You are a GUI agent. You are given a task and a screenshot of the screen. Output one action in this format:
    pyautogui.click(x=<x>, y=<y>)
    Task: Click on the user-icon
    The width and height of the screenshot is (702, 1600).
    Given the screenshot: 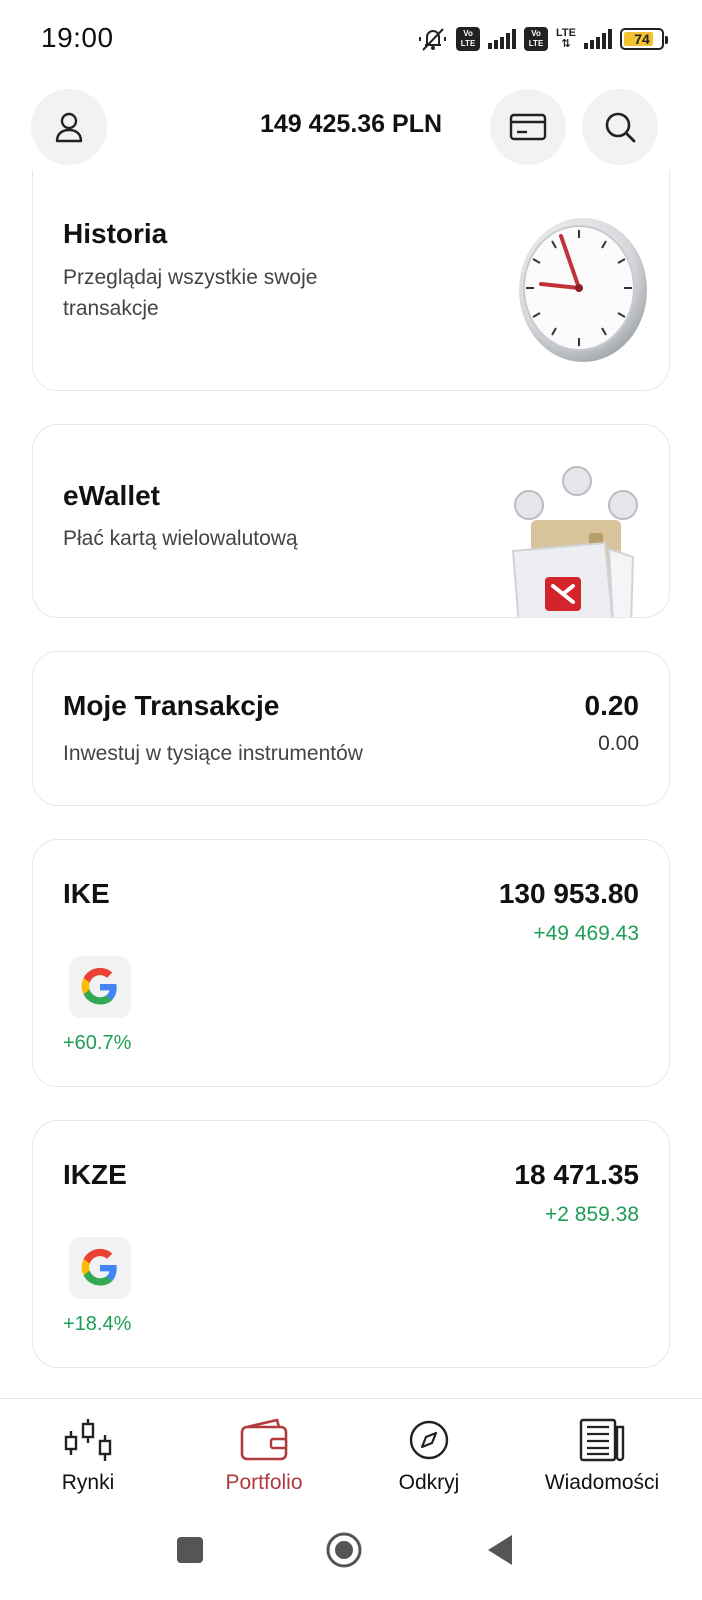 What is the action you would take?
    pyautogui.click(x=69, y=127)
    